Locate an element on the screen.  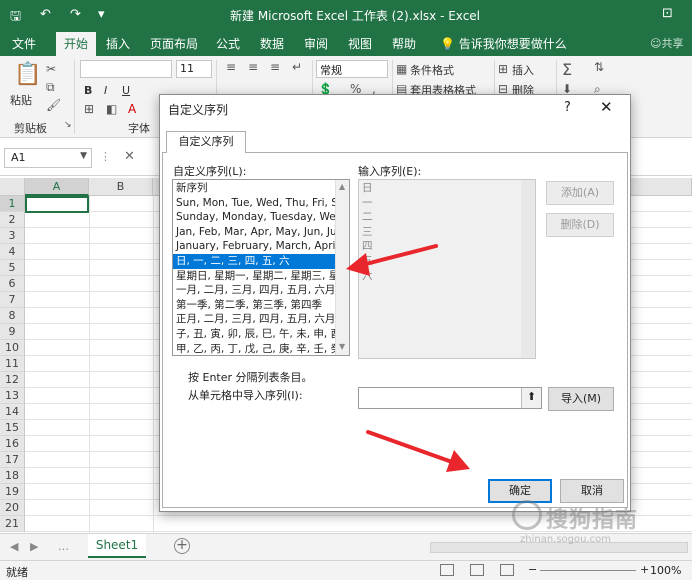
list-item: 第一季, 第二季, 第三季, 第四季 is located at coordinates (255, 305).